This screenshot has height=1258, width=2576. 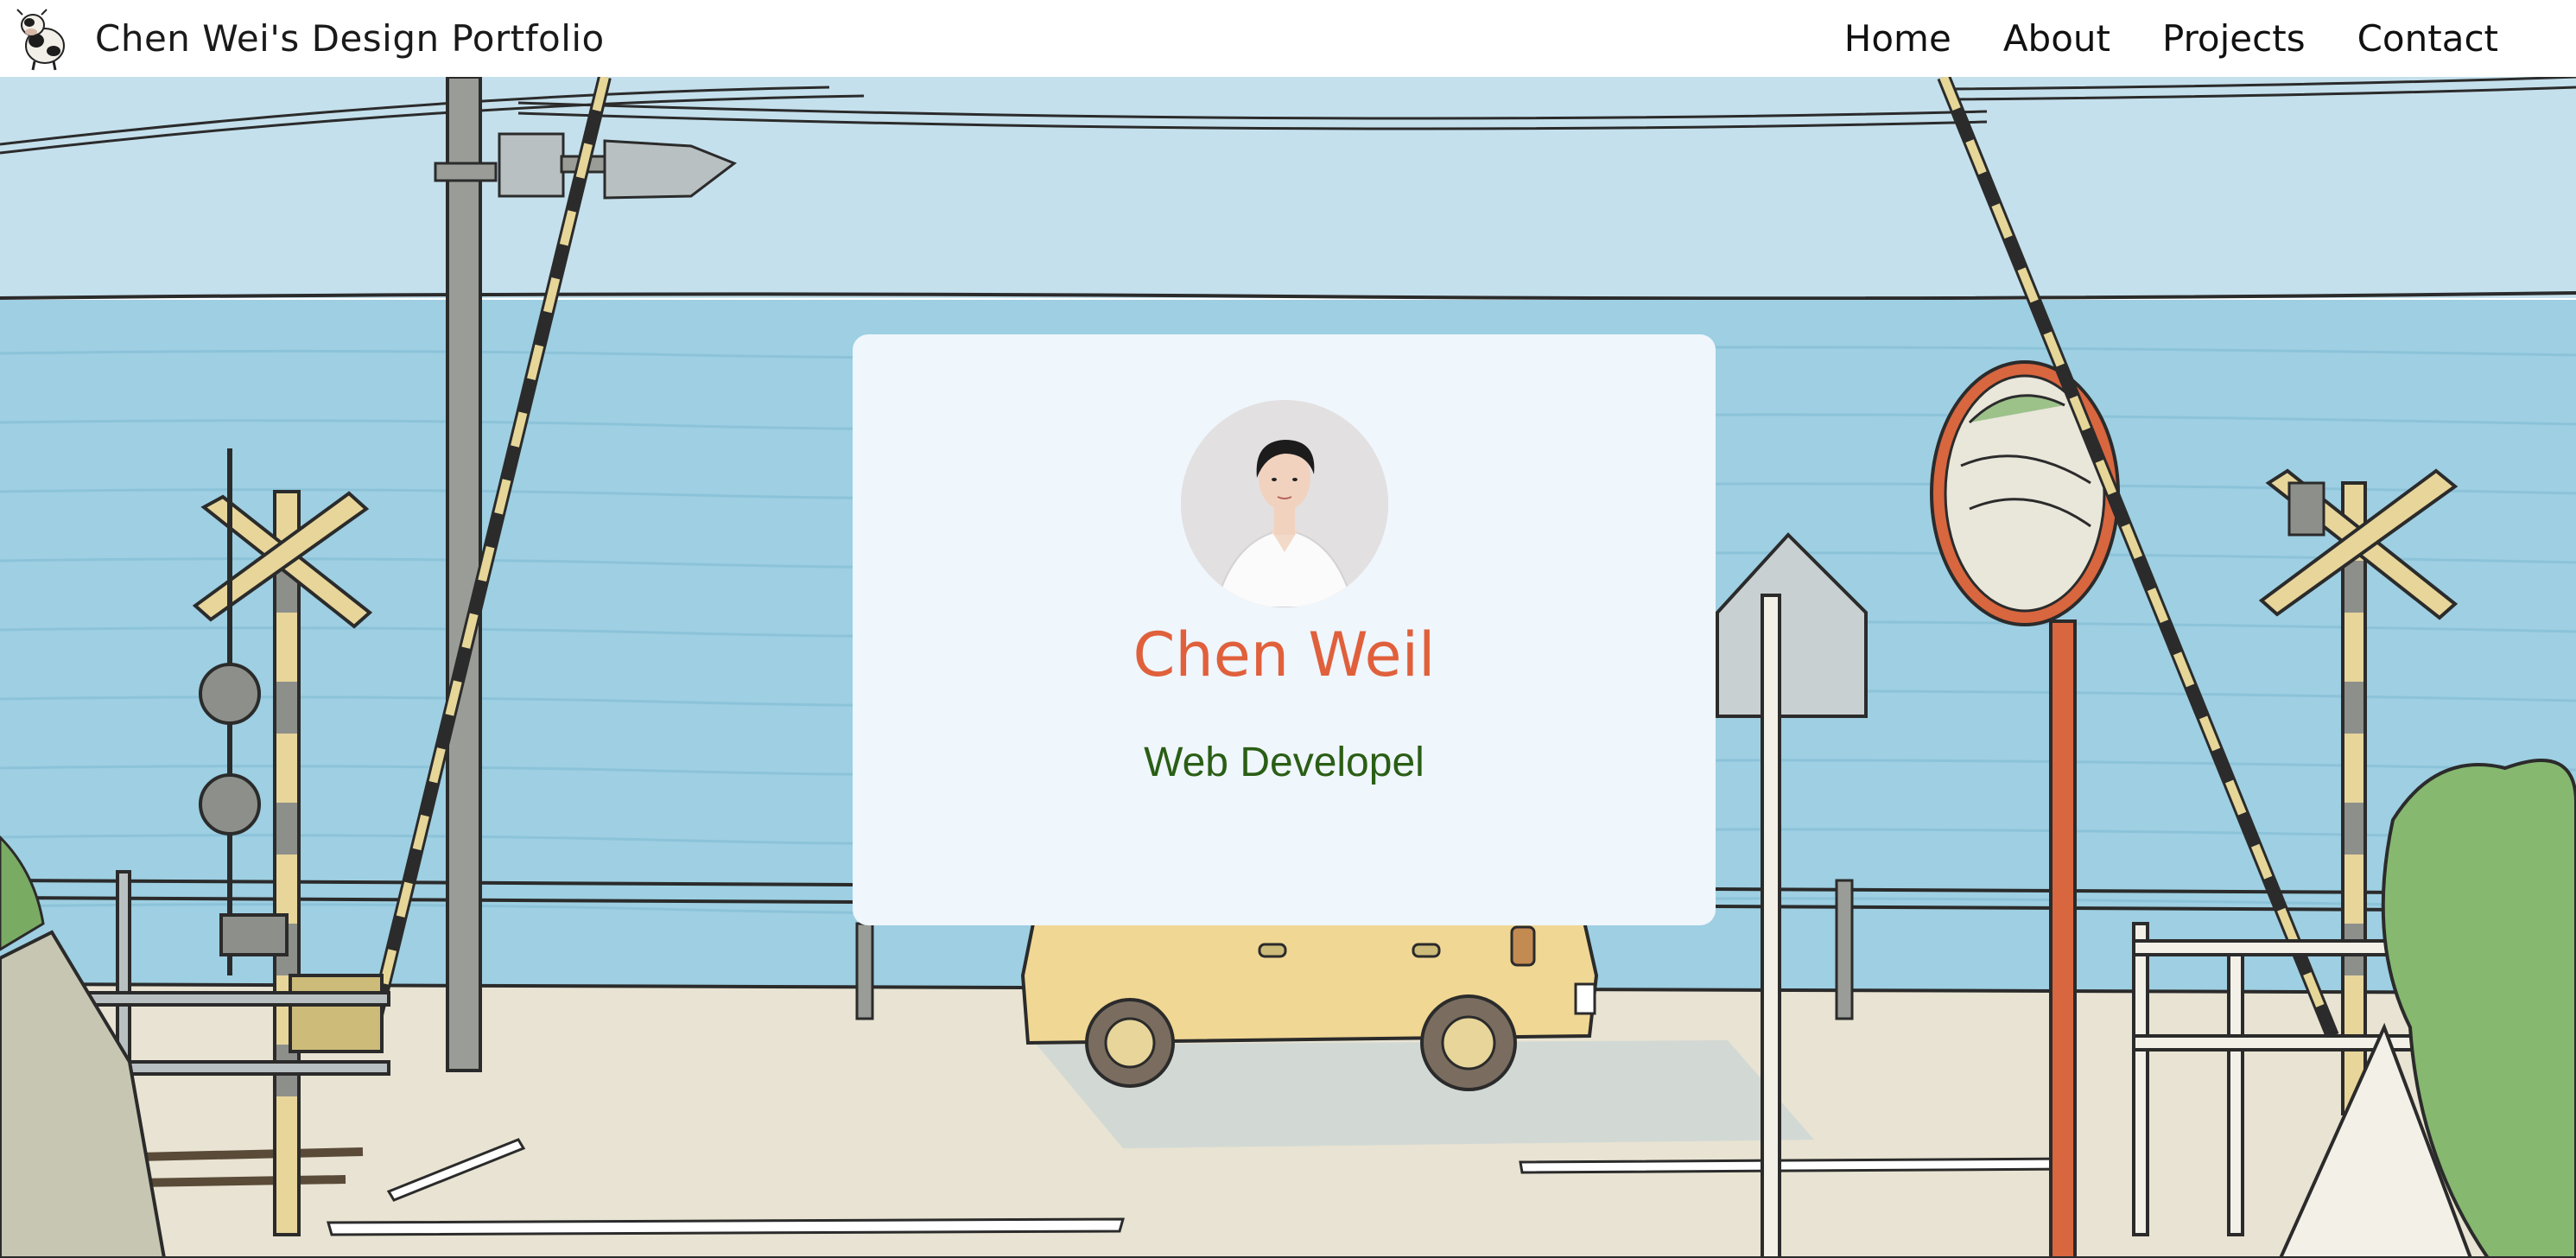 I want to click on cow-logo-icon, so click(x=40, y=39).